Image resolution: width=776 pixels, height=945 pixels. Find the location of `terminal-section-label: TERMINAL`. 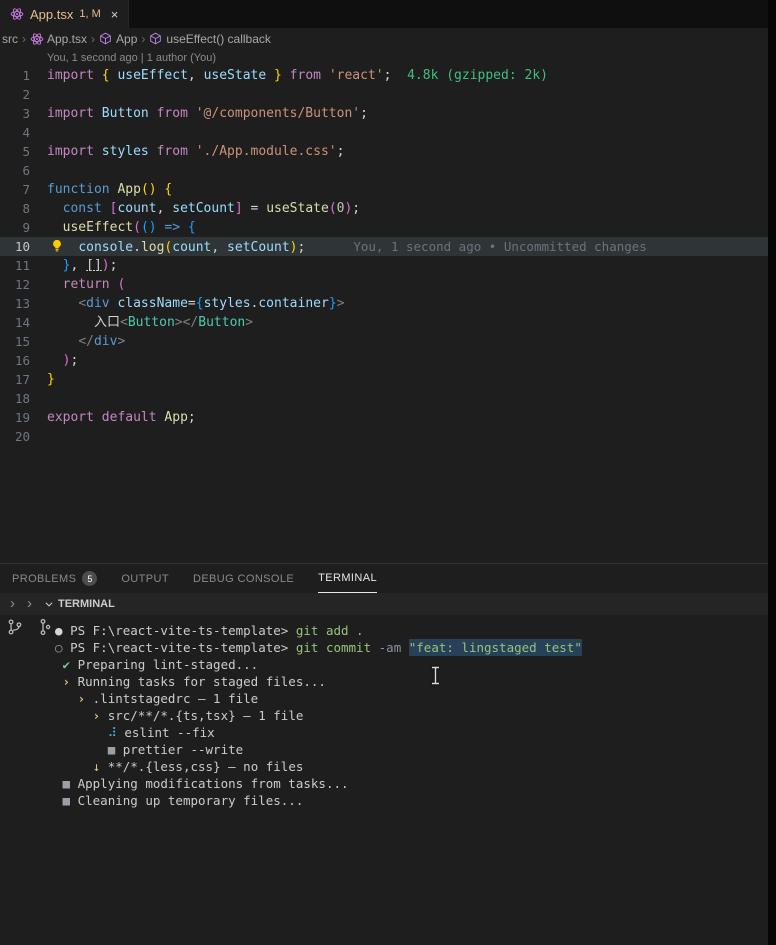

terminal-section-label: TERMINAL is located at coordinates (86, 604).